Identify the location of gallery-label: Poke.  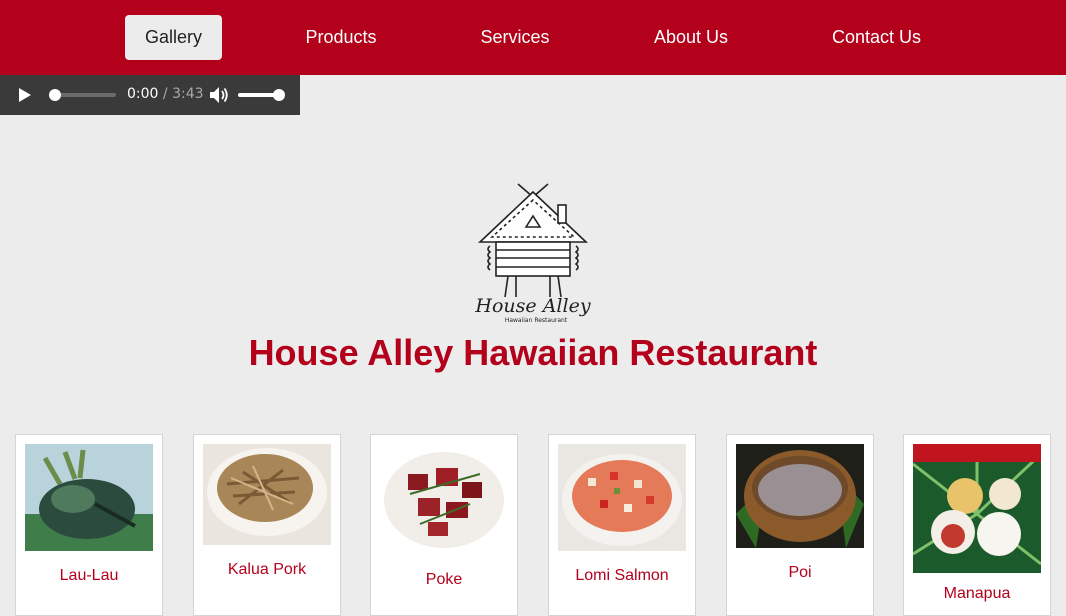
(444, 580).